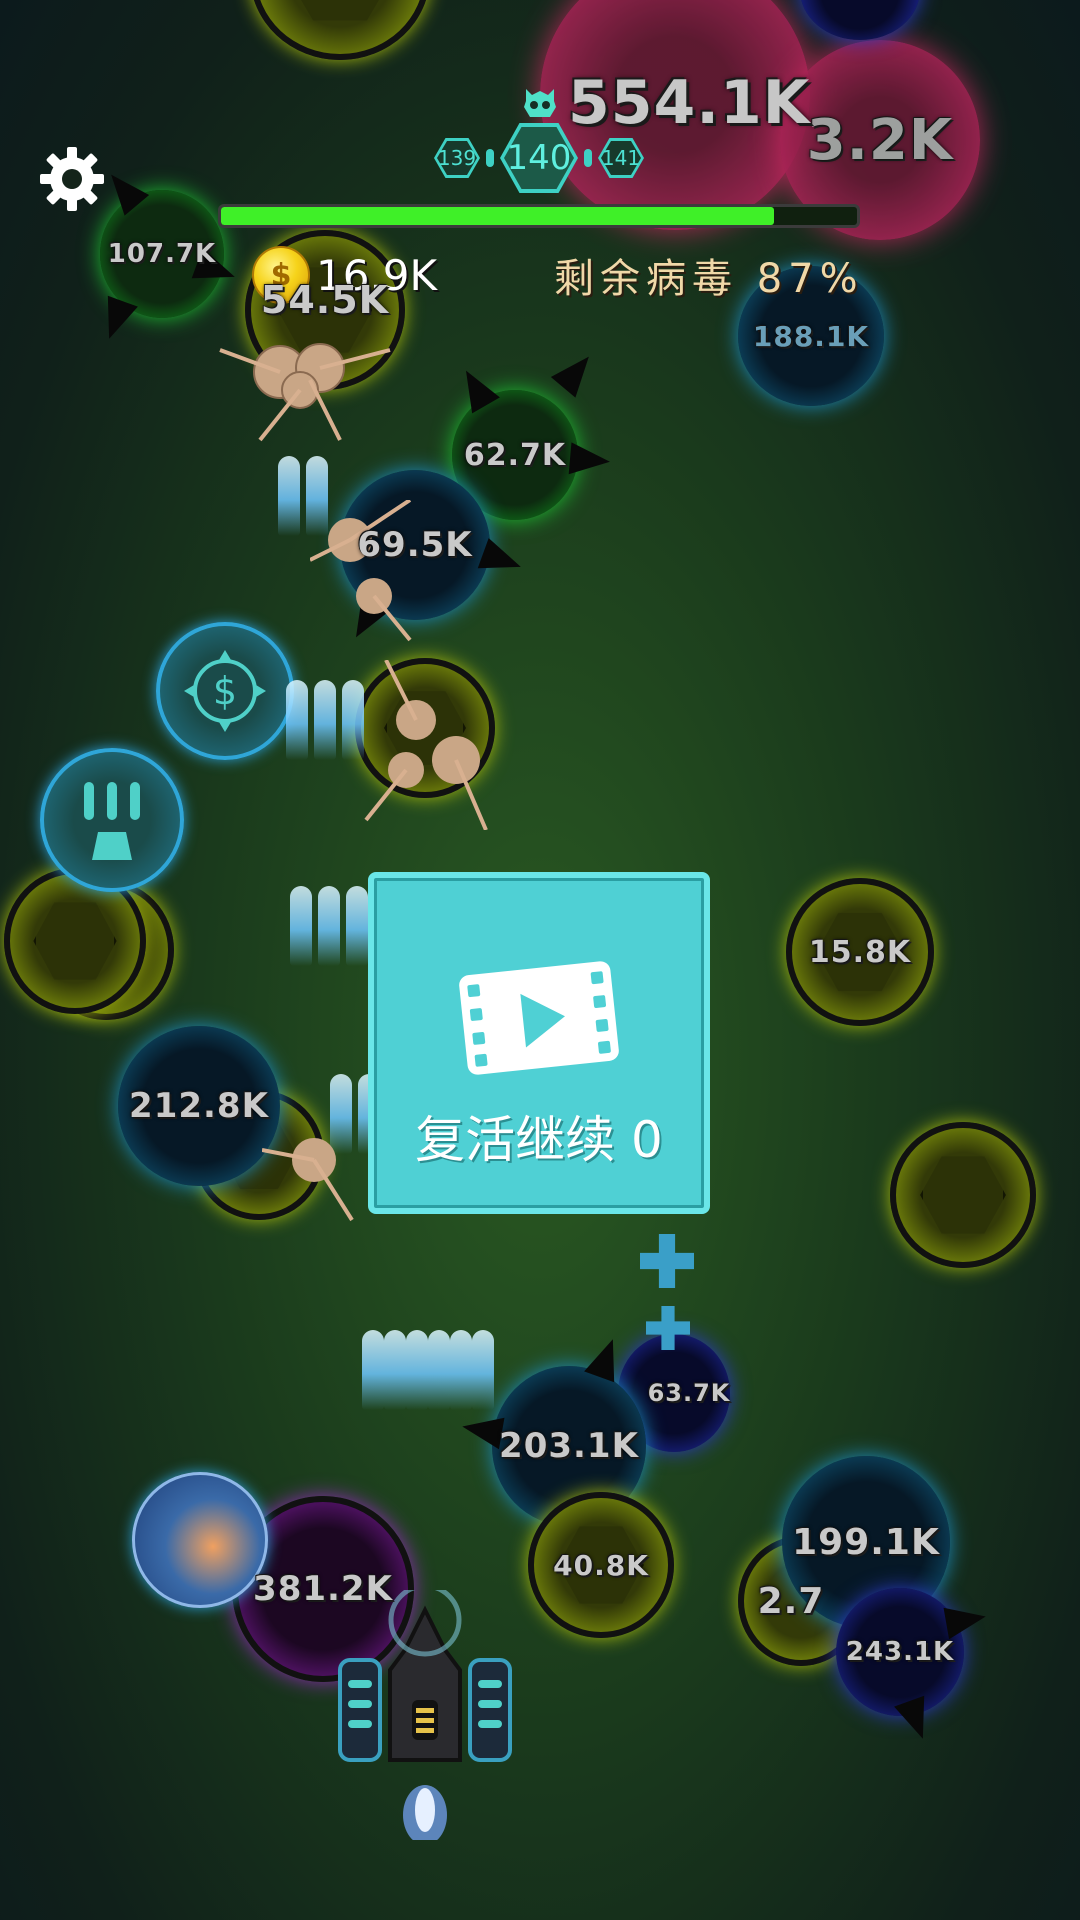 The height and width of the screenshot is (1920, 1080). I want to click on virus-yellow-right-value: 15.8K, so click(860, 952).